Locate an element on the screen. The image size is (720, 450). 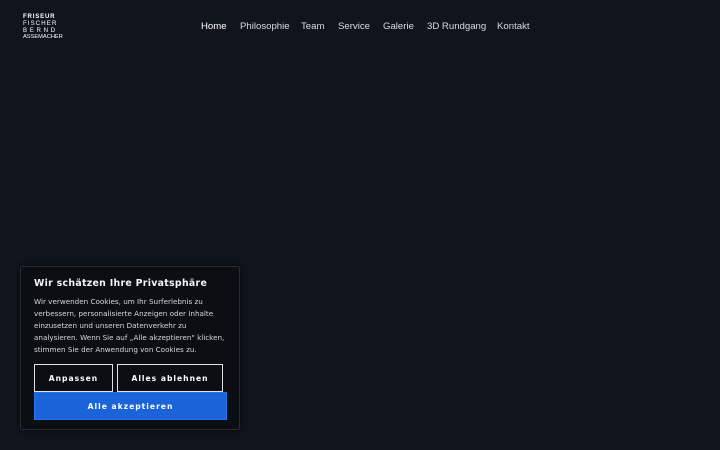
customize-button: Anpassen is located at coordinates (73, 378).